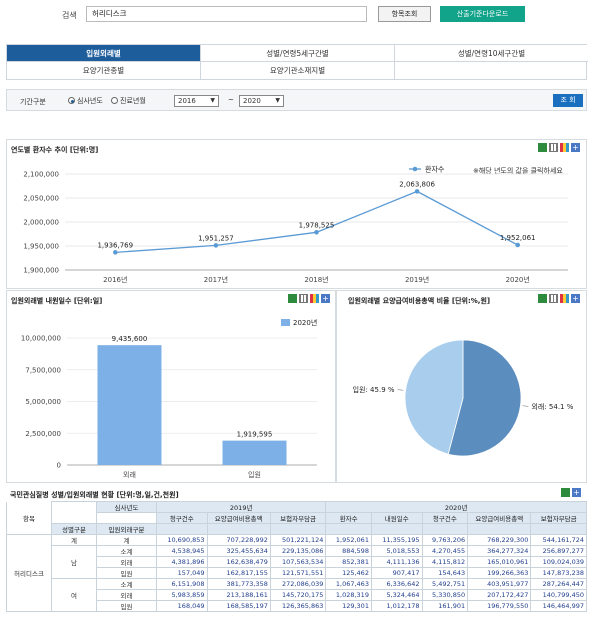 The width and height of the screenshot is (600, 623). Describe the element at coordinates (558, 606) in the screenshot. I see `value-cell: 146,464,997` at that location.